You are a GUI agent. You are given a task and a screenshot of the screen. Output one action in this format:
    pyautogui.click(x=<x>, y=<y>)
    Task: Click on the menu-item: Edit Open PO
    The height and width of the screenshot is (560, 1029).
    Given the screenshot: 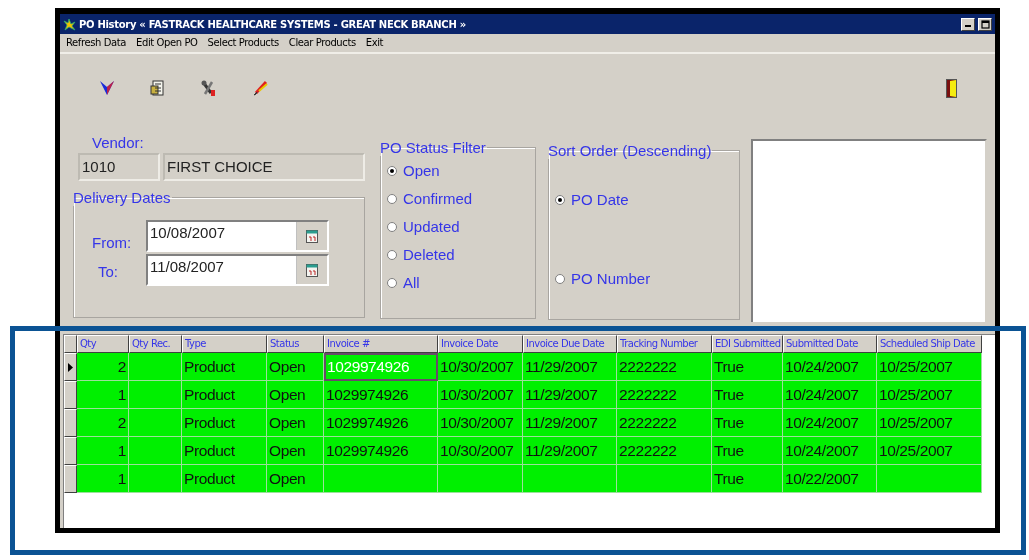 What is the action you would take?
    pyautogui.click(x=167, y=42)
    